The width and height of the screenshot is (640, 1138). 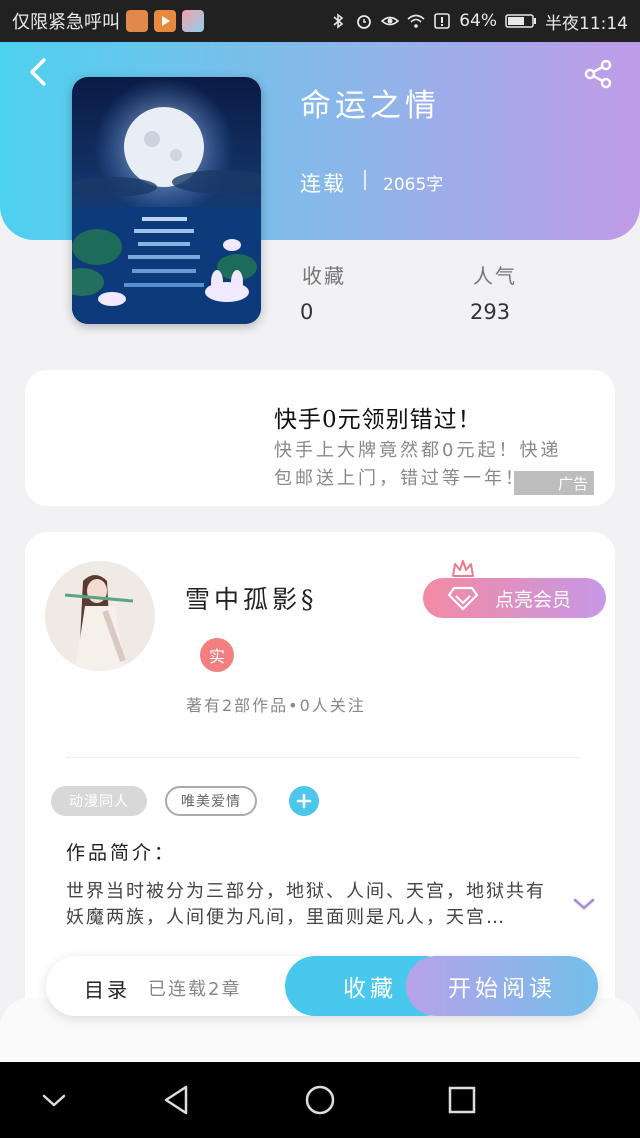 I want to click on recent-apps-square-icon, so click(x=462, y=1100).